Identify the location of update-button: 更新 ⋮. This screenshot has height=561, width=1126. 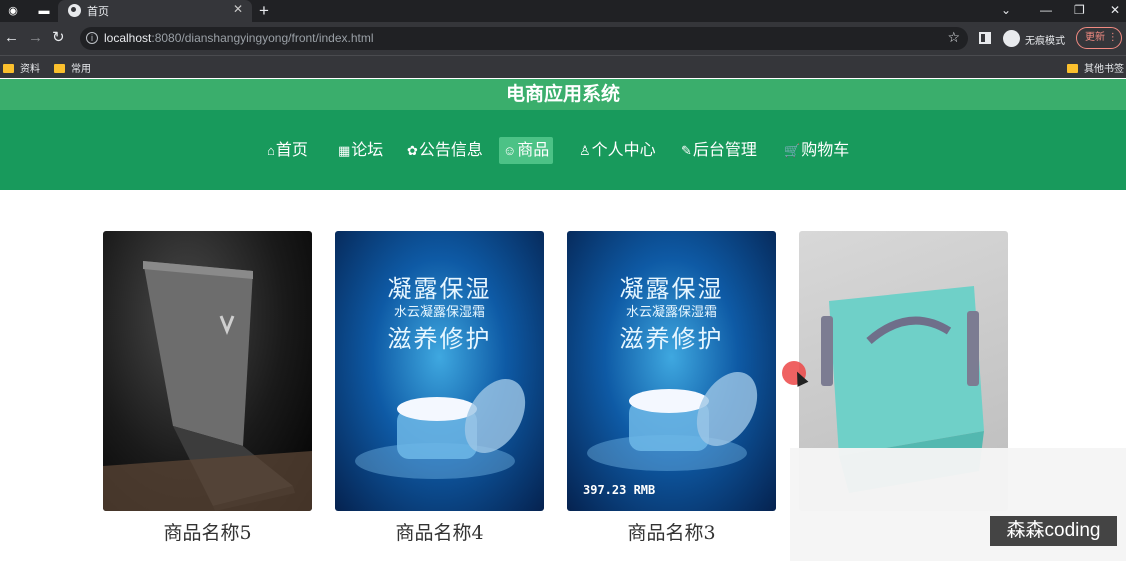
(1099, 38).